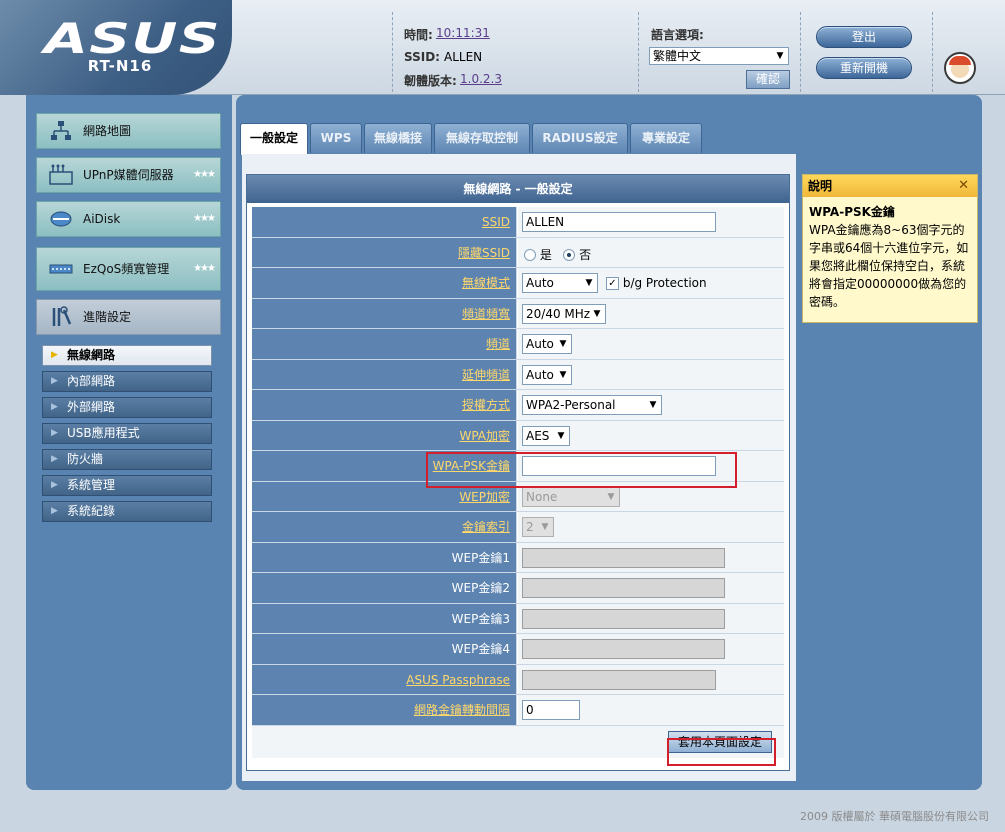 The image size is (1005, 832). What do you see at coordinates (864, 68) in the screenshot?
I see `reboot-button: 重新開機` at bounding box center [864, 68].